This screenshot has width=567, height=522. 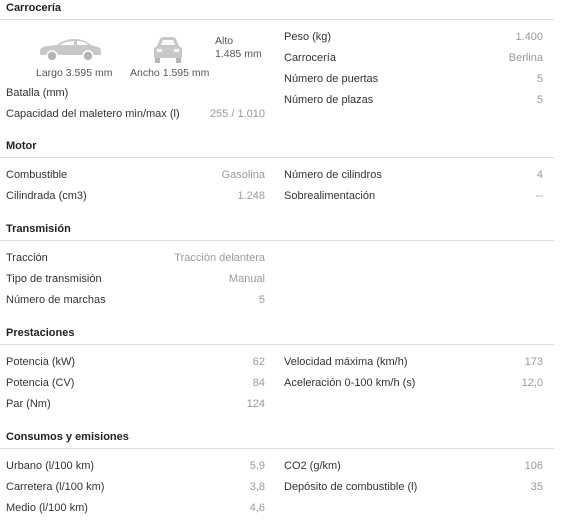 I want to click on spec-label-maletero: Capacidad del maletero min/max (l), so click(x=93, y=114).